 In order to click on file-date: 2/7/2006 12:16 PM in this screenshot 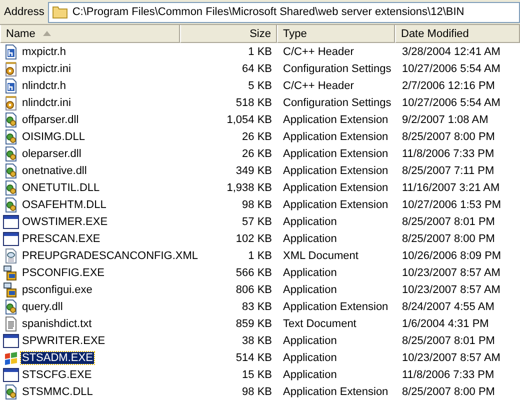, I will do `click(448, 86)`.